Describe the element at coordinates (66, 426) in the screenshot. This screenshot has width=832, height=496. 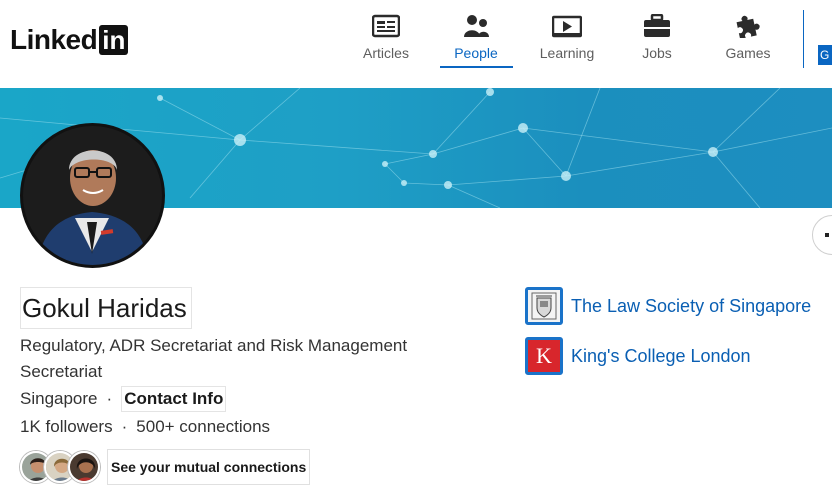
I see `followers-count: 1K followers` at that location.